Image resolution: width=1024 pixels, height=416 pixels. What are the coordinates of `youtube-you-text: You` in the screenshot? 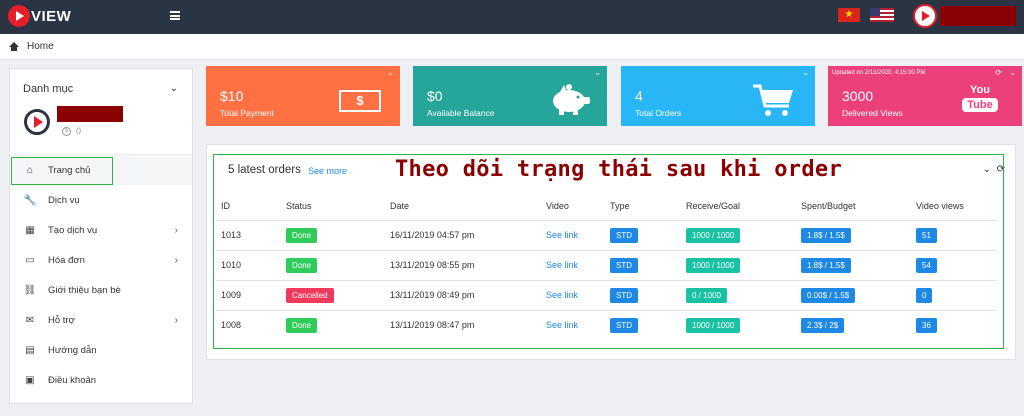 It's located at (980, 90).